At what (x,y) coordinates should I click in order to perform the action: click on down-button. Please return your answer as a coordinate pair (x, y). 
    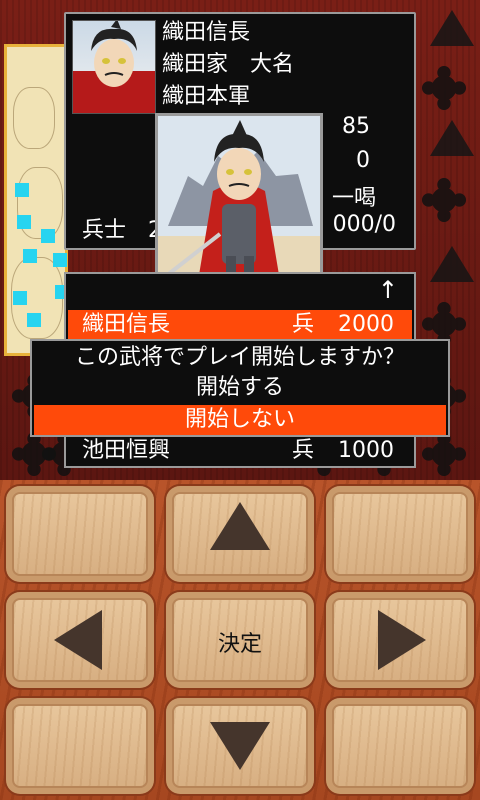
    Looking at the image, I should click on (240, 746).